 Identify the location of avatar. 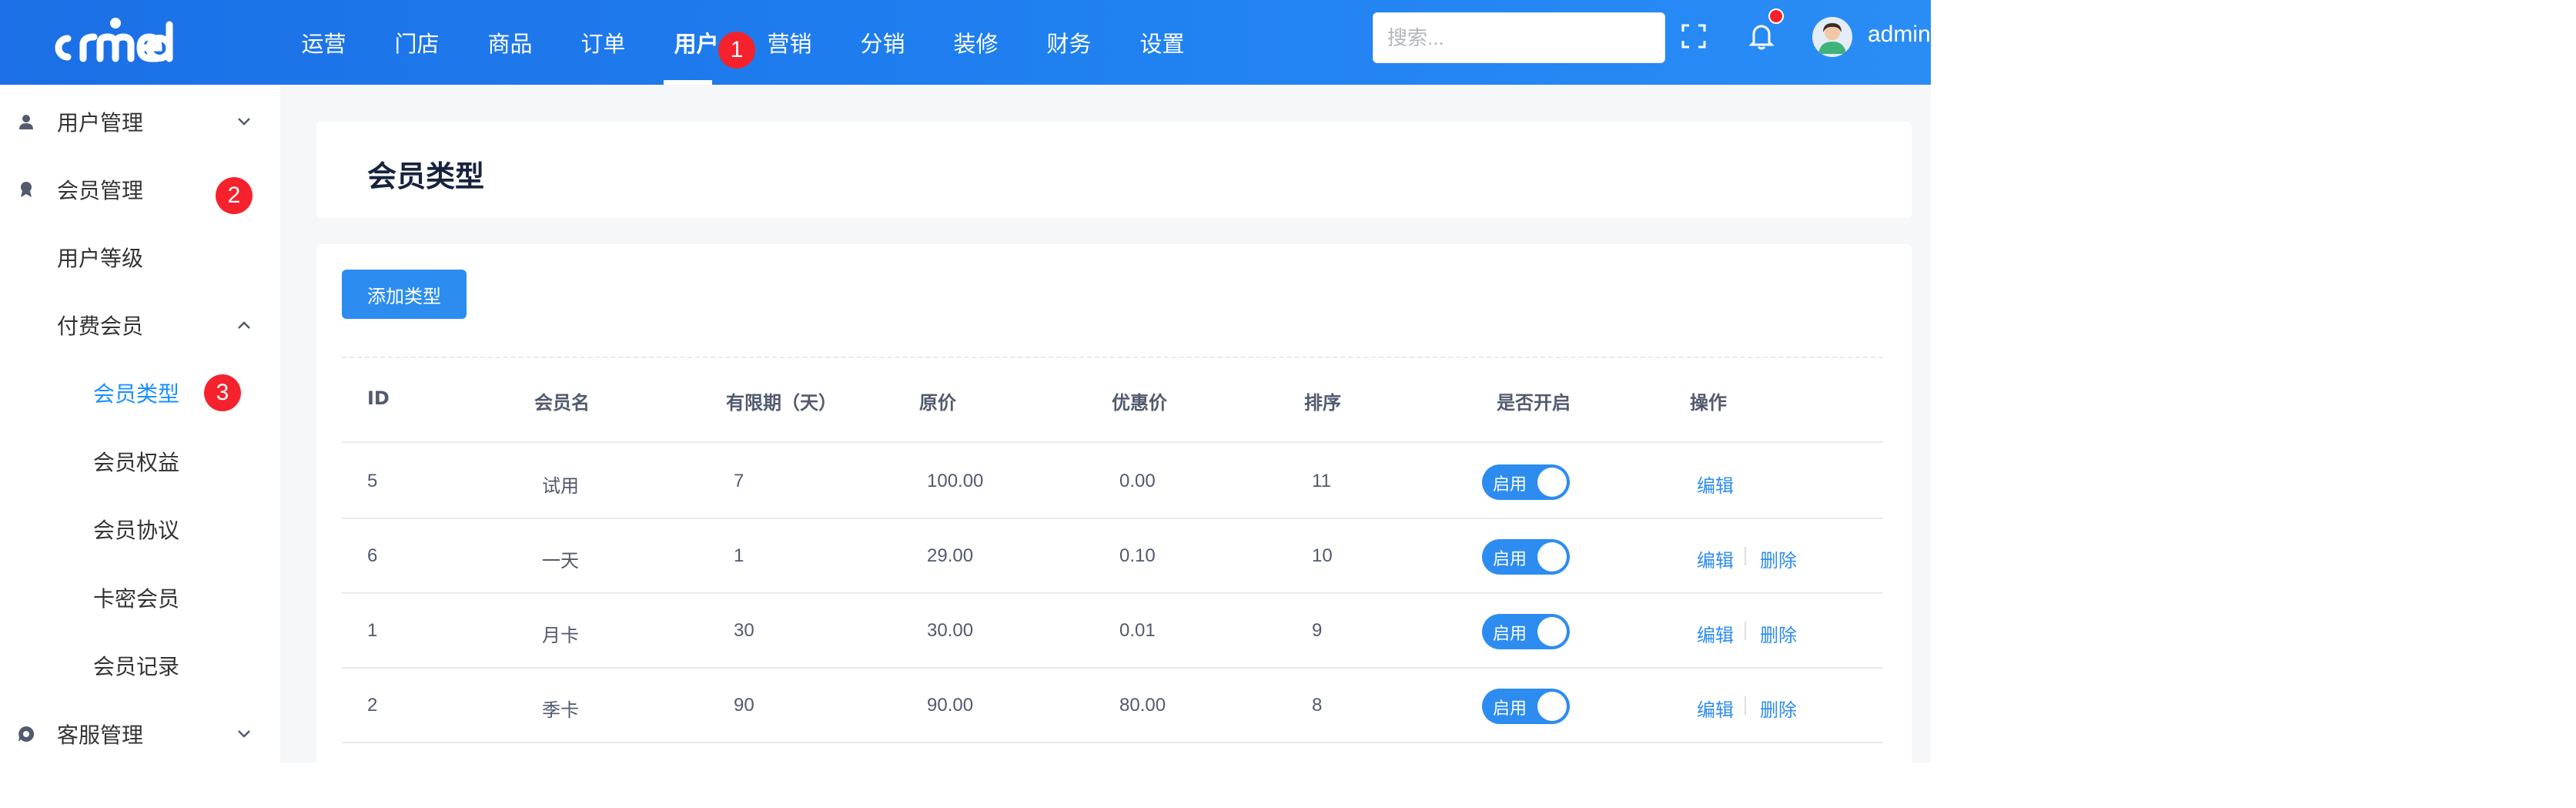
(1832, 37).